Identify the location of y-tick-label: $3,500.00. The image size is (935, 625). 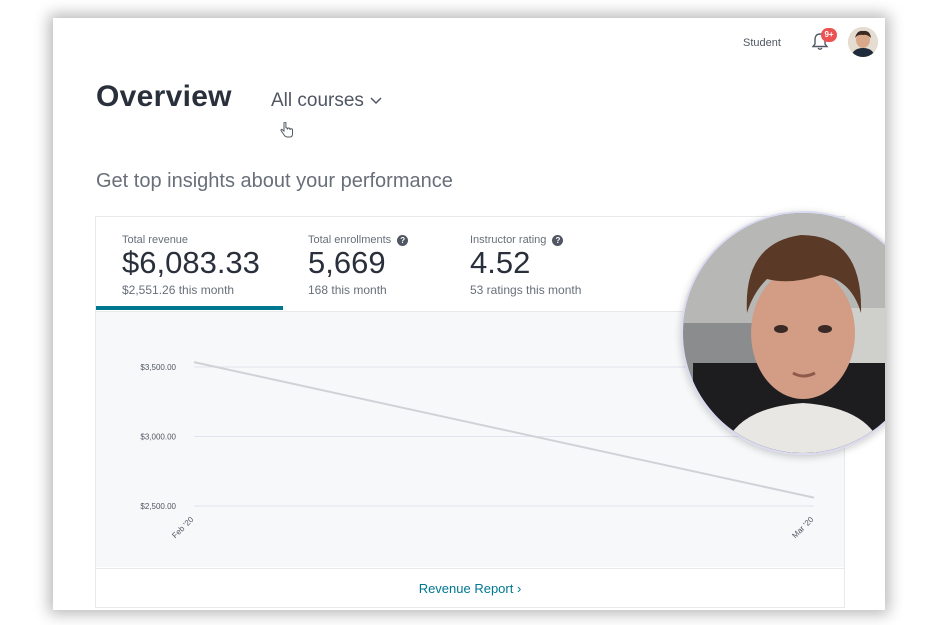
(158, 367).